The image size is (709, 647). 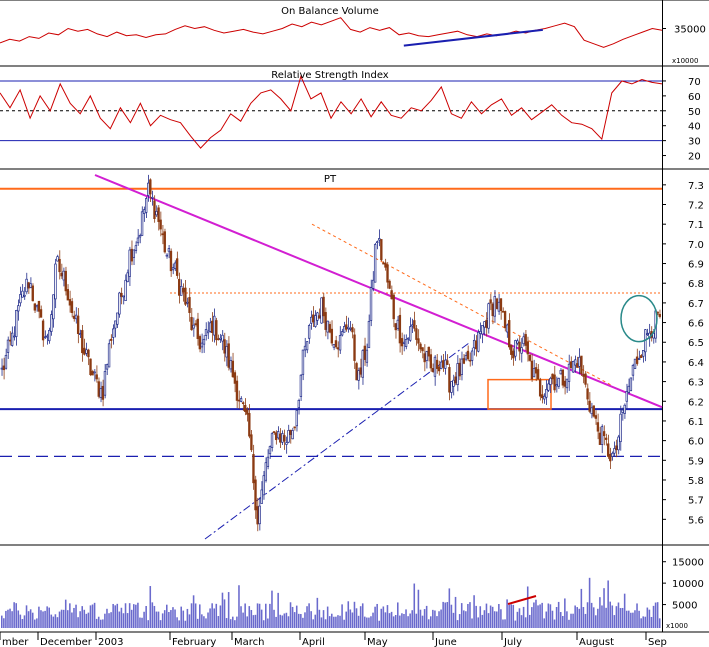 I want to click on x-axis-label: Sep, so click(x=657, y=642).